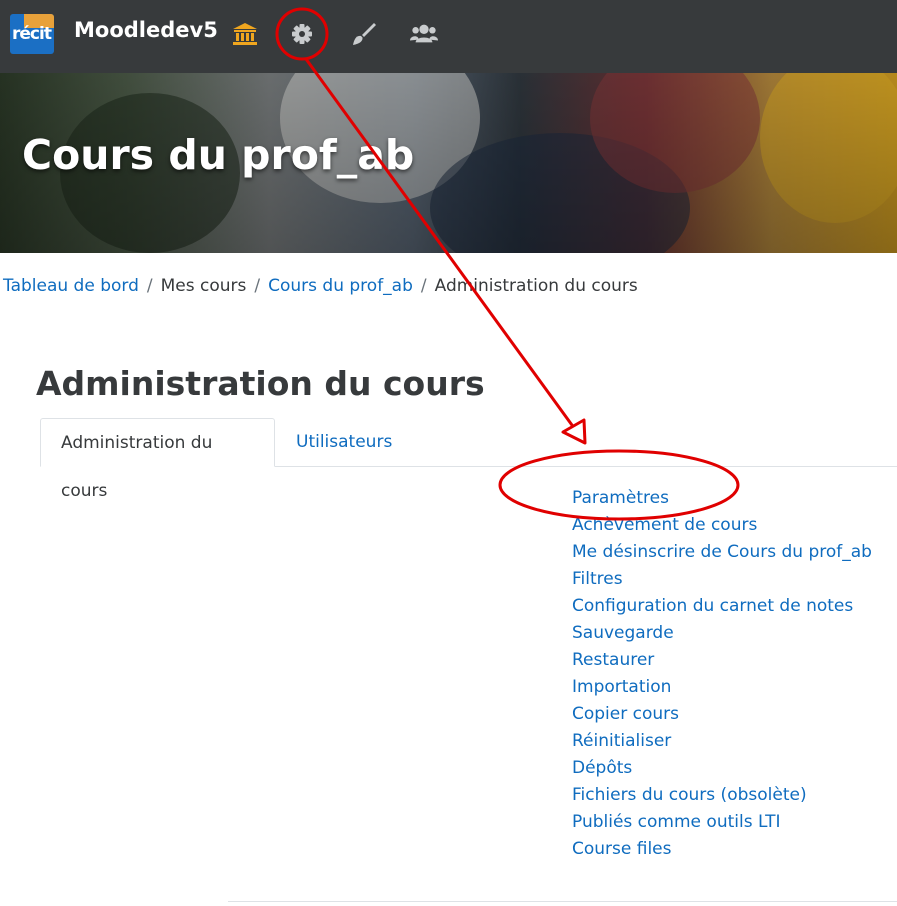 The width and height of the screenshot is (897, 906). I want to click on list-item: Me désinscrire de Cours du prof_ab, so click(722, 554).